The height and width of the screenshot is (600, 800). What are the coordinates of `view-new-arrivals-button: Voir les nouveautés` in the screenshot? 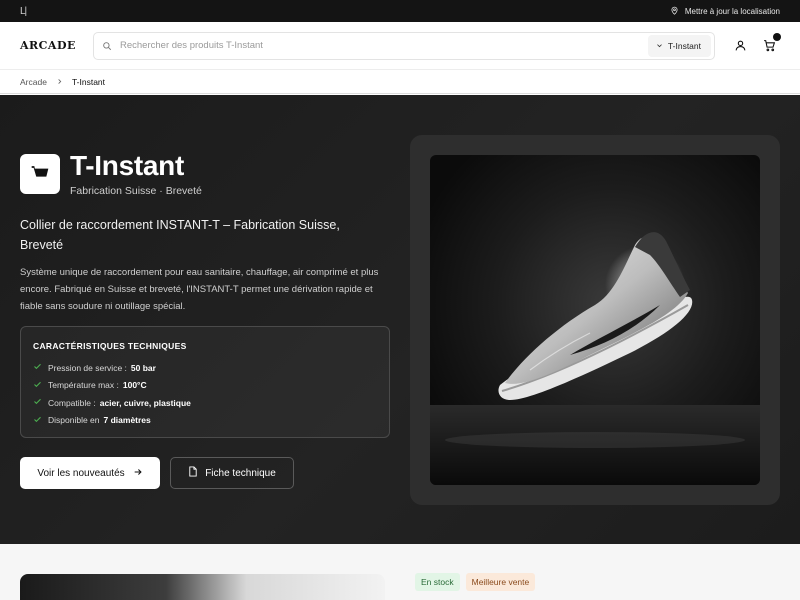 It's located at (90, 473).